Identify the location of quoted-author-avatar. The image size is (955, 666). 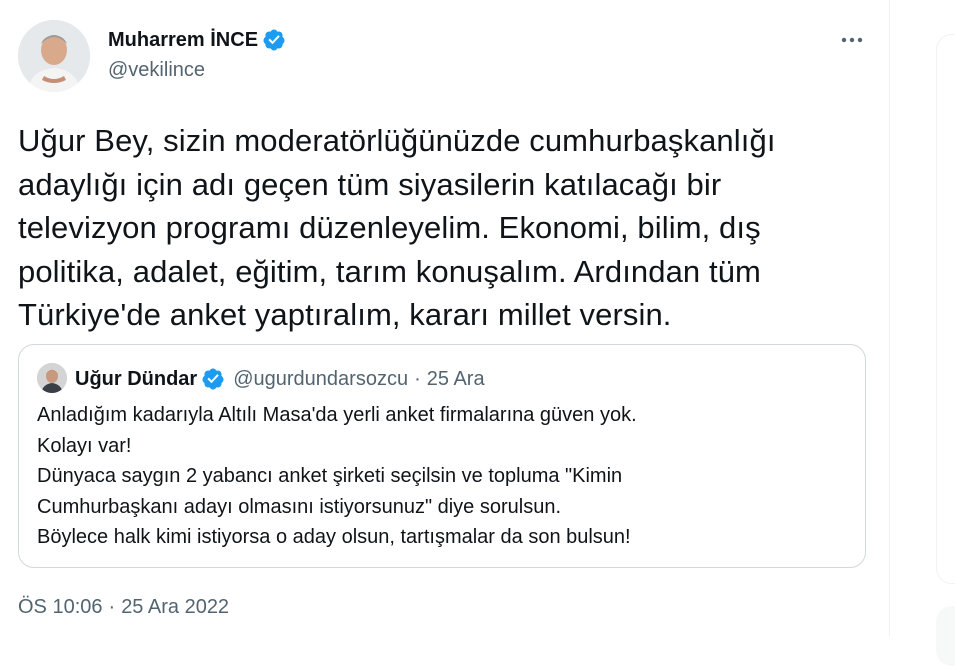
(52, 378).